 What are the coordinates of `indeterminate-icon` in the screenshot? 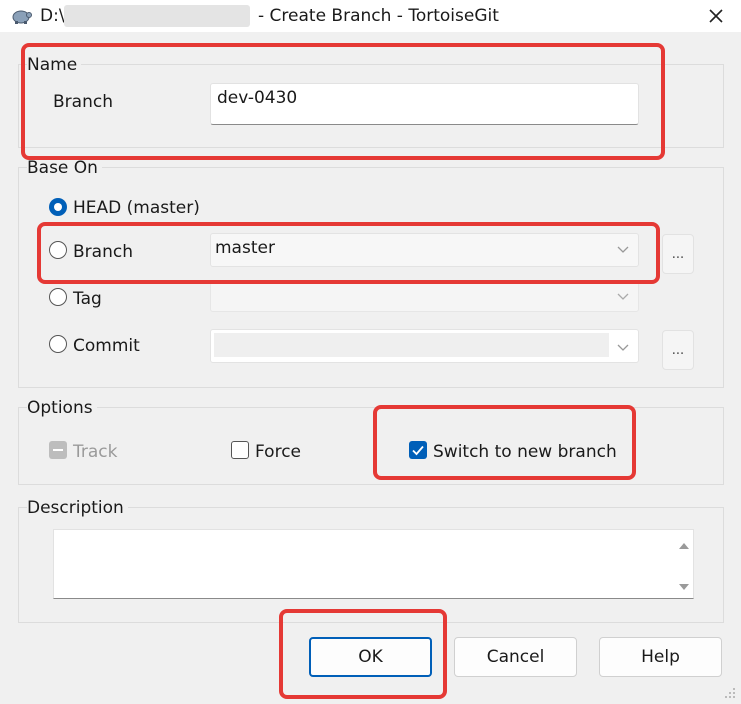 It's located at (58, 450).